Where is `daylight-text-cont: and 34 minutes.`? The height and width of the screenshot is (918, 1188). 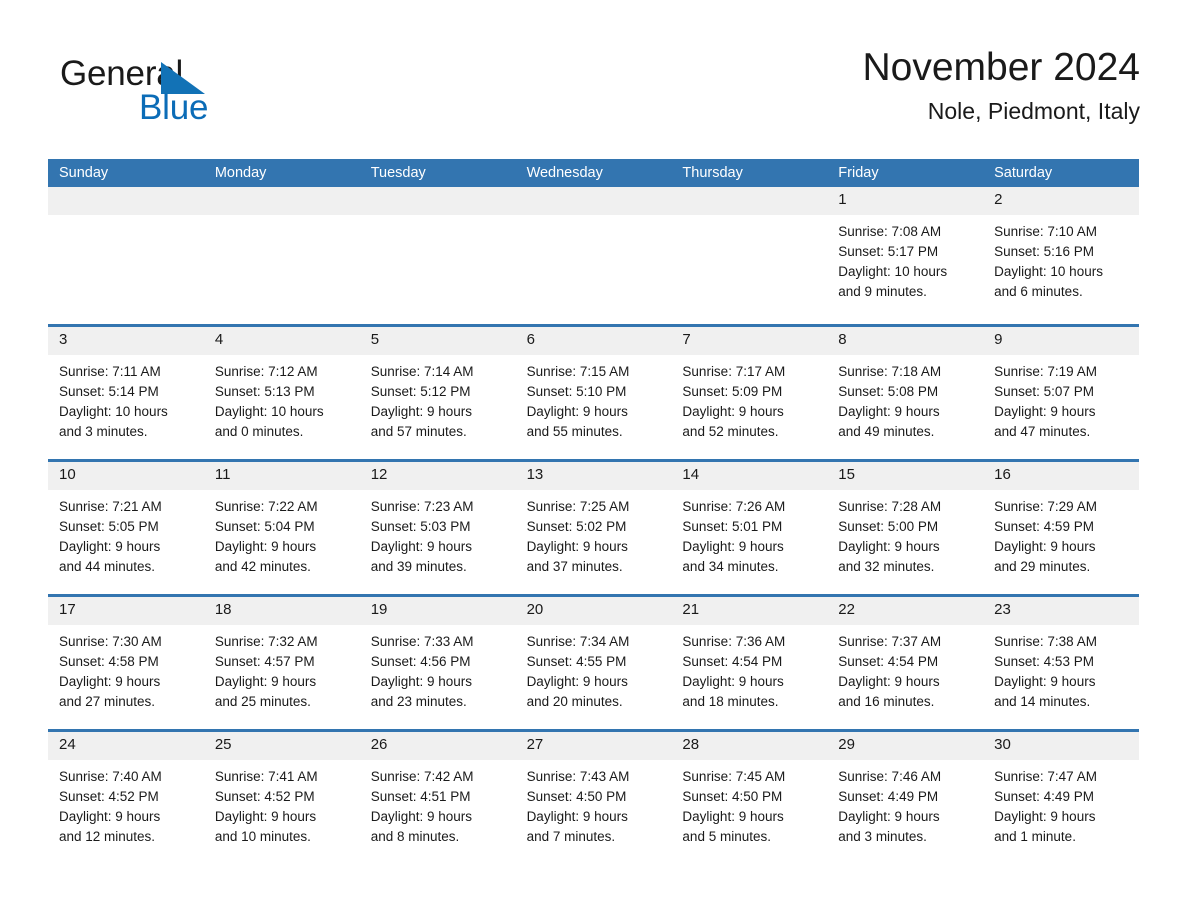 daylight-text-cont: and 34 minutes. is located at coordinates (730, 566).